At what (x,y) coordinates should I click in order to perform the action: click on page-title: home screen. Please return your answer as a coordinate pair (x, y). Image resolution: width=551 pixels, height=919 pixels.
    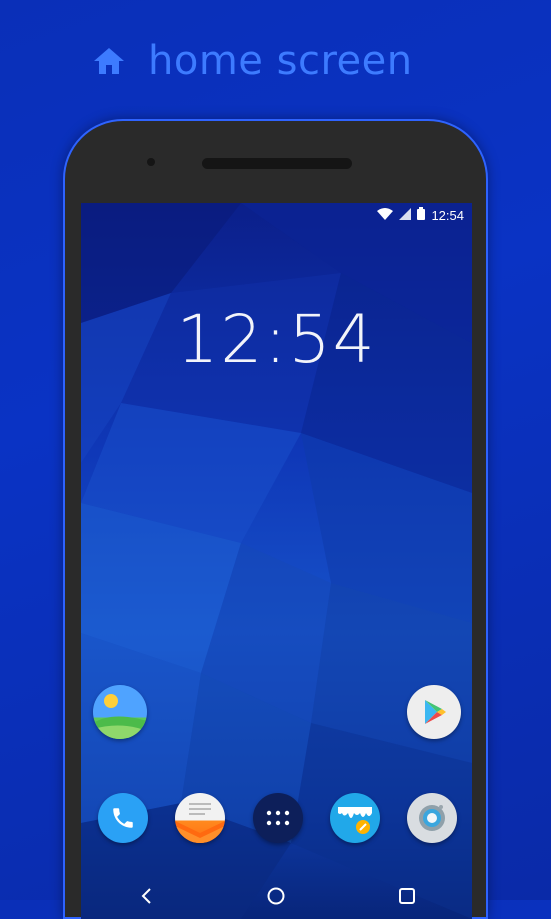
    Looking at the image, I should click on (280, 61).